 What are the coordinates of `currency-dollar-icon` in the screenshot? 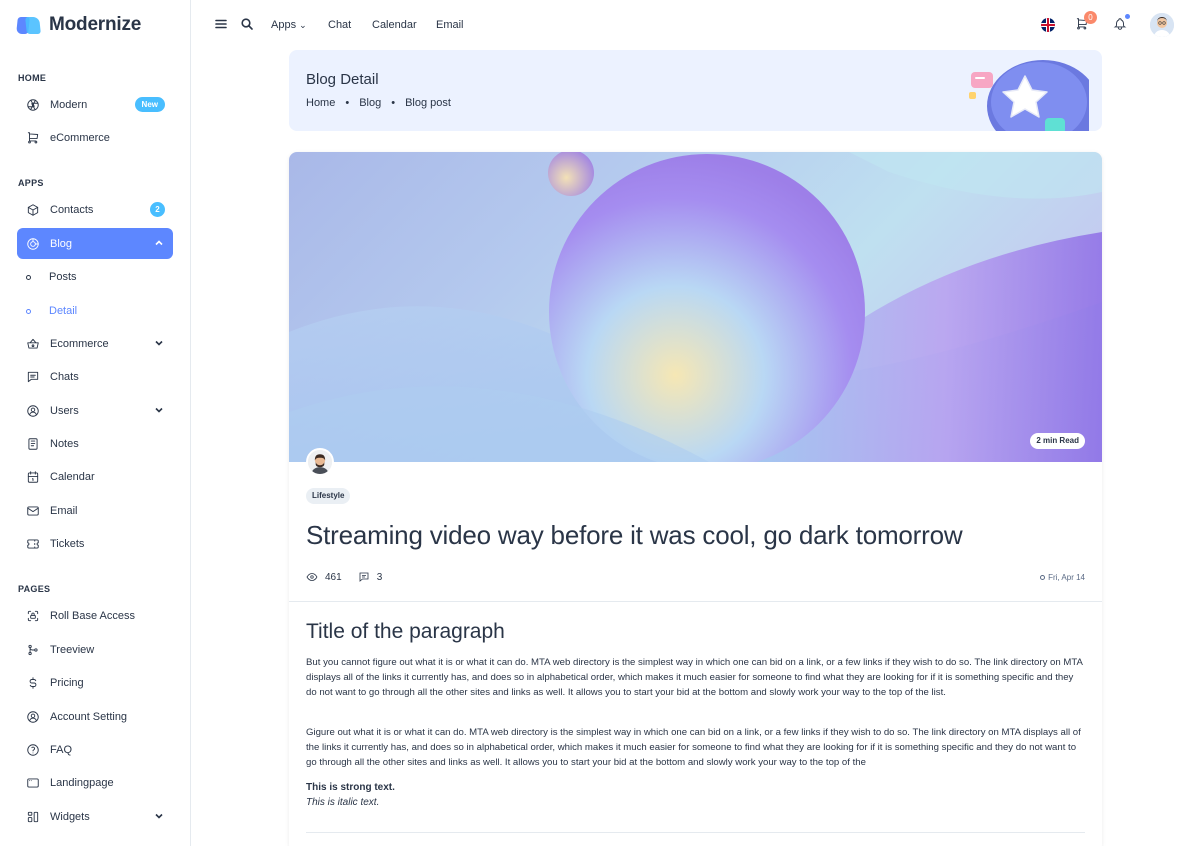 It's located at (33, 683).